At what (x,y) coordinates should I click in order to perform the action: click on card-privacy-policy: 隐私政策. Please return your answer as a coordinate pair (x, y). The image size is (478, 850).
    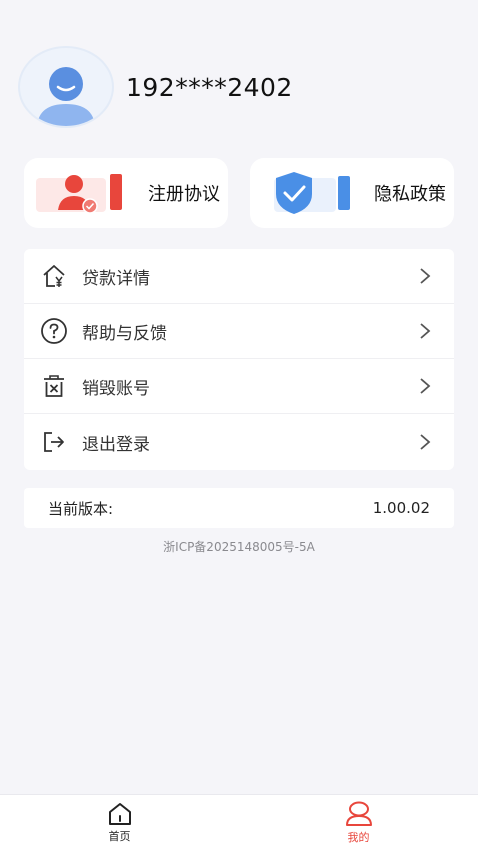
    Looking at the image, I should click on (352, 193).